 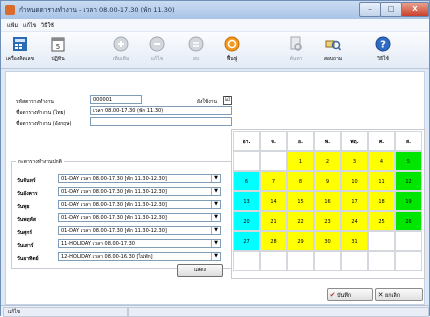 I want to click on calendar-day-cell: 11, so click(x=381, y=181).